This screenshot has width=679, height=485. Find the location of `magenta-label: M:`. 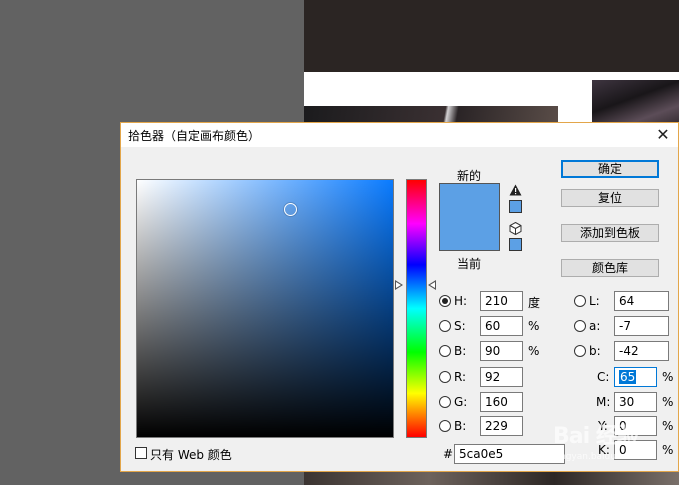

magenta-label: M: is located at coordinates (603, 402).